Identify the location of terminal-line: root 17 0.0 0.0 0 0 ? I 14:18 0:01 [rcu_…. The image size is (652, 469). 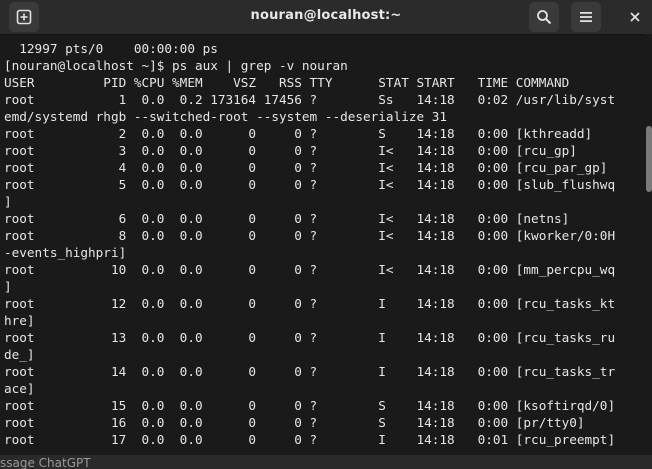
(310, 439).